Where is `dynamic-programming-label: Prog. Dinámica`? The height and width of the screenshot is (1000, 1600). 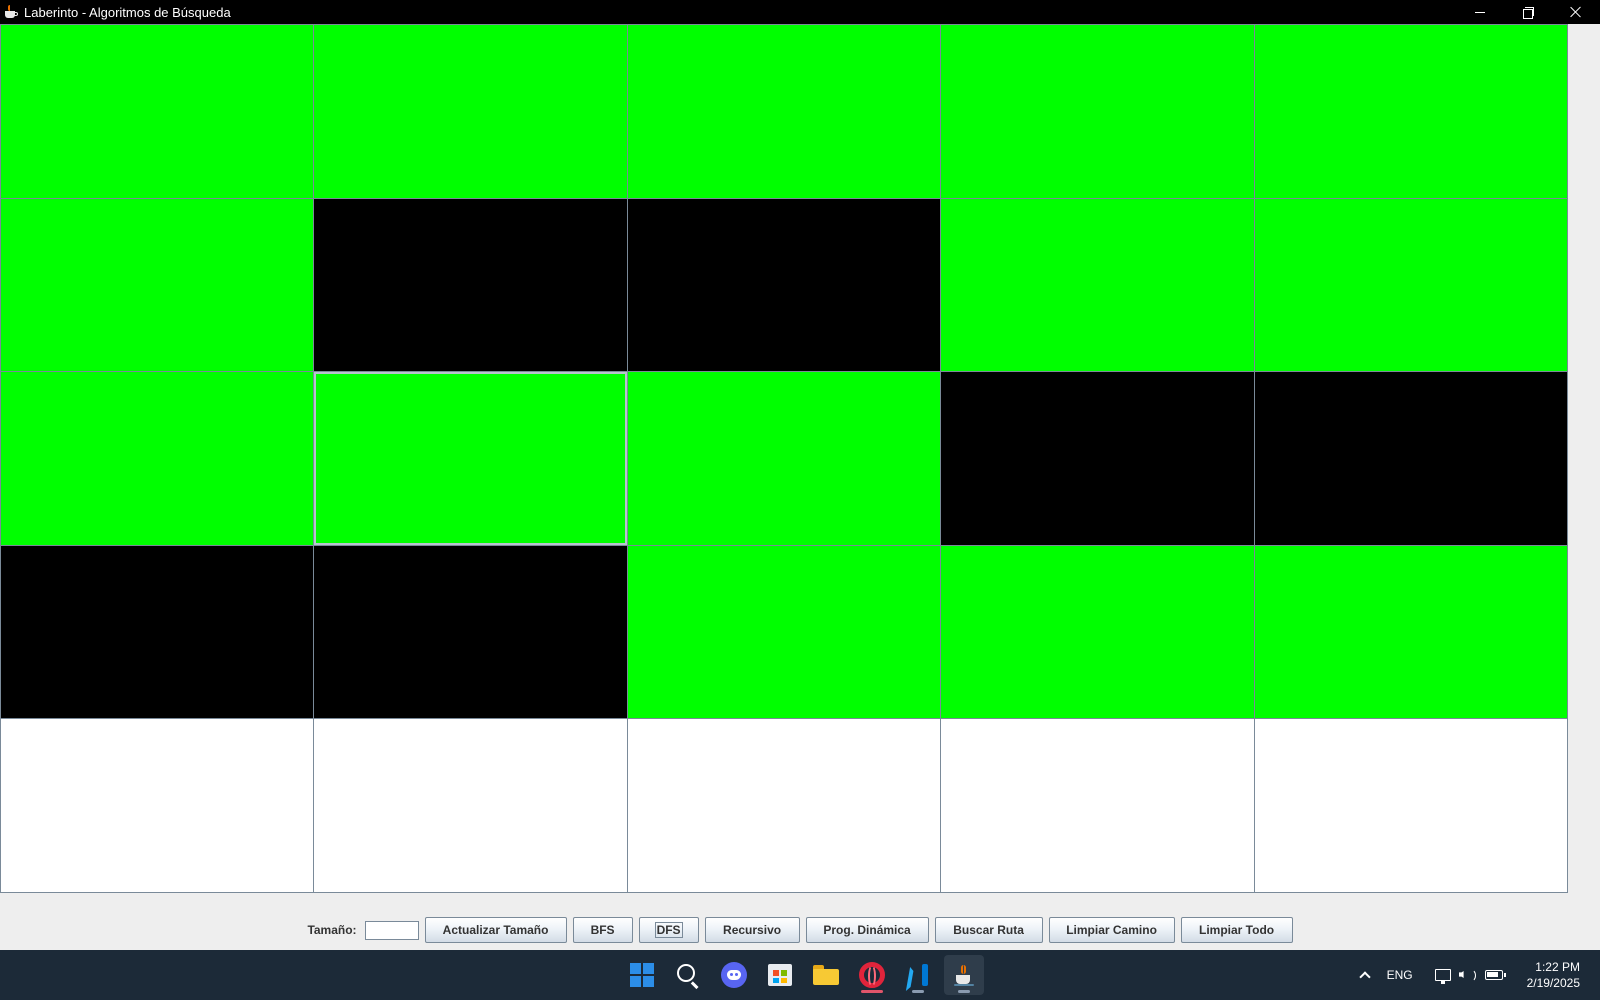
dynamic-programming-label: Prog. Dinámica is located at coordinates (867, 930).